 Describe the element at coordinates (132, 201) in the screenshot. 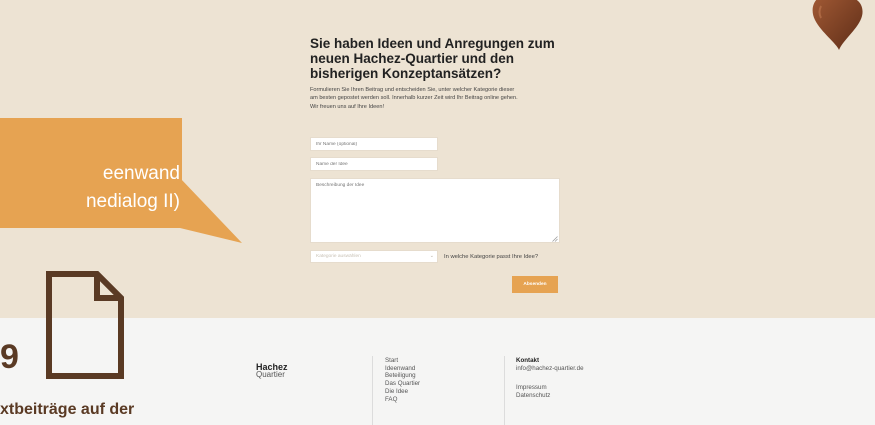

I see `callout-line: nedialog II)` at that location.